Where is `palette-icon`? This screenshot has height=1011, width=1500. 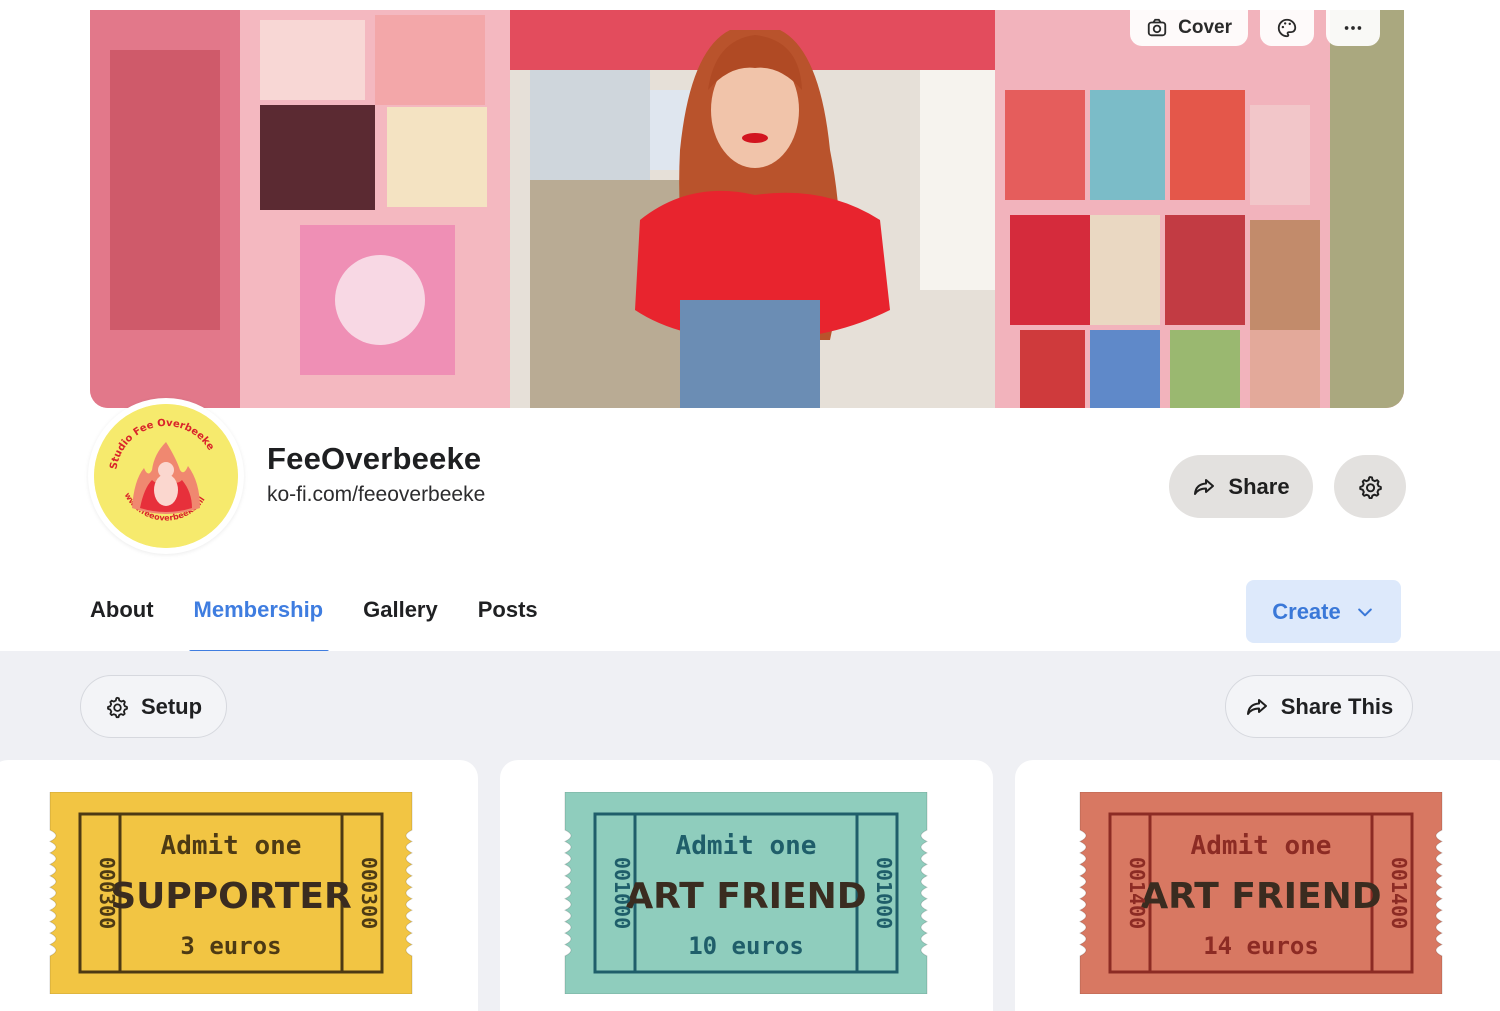
palette-icon is located at coordinates (1287, 28).